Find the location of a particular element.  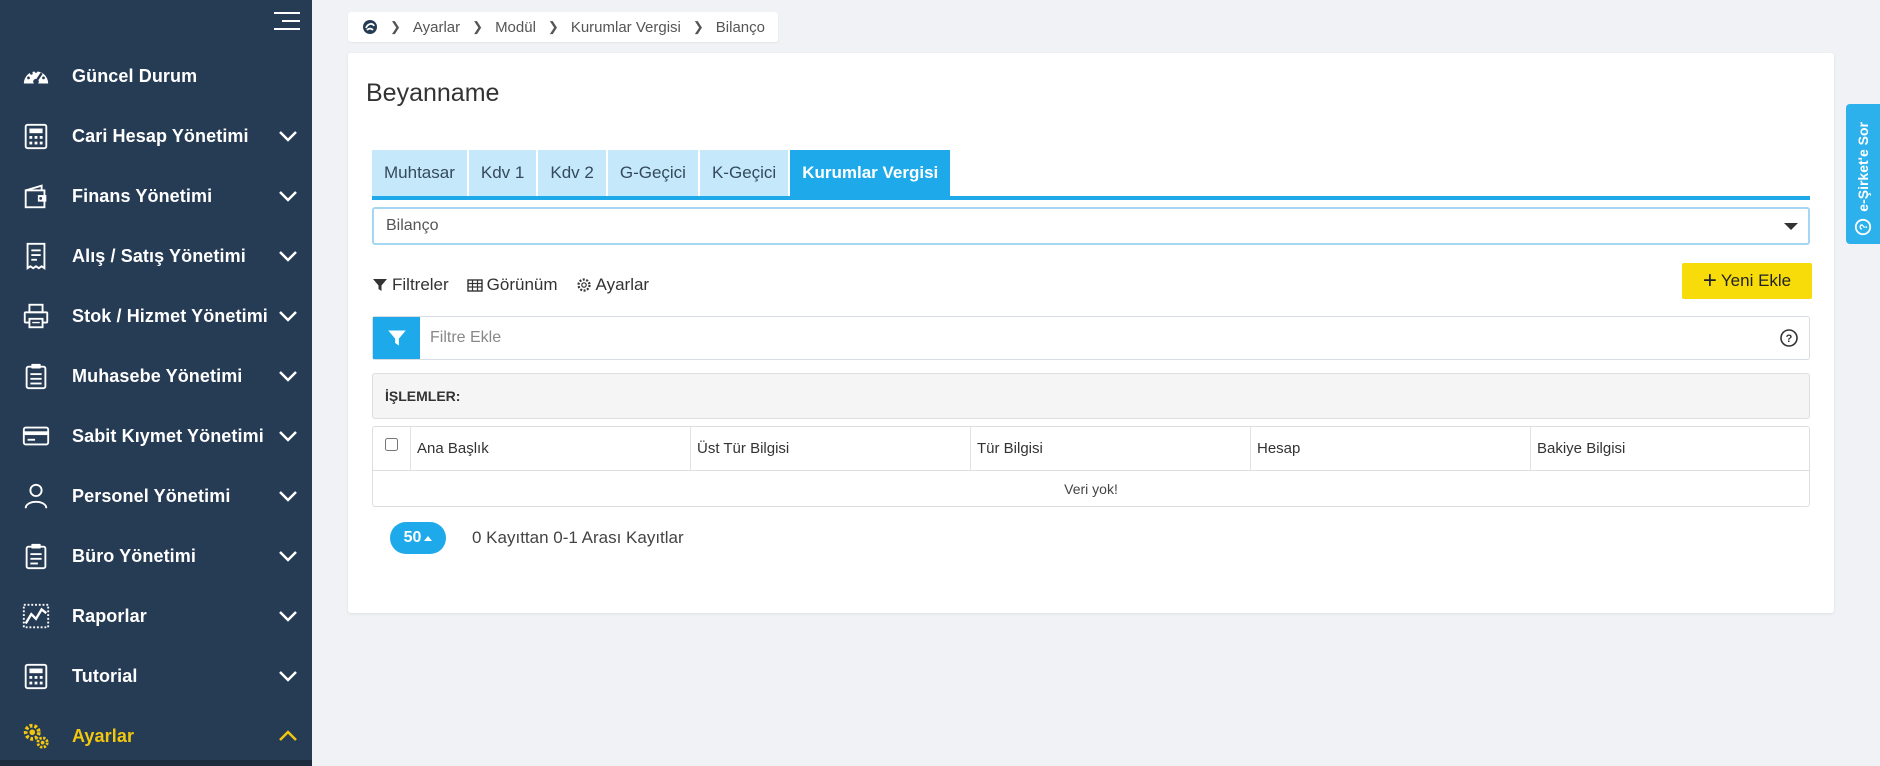

sidebar-item-label: Stok / Hizmet Yönetimi is located at coordinates (170, 315).